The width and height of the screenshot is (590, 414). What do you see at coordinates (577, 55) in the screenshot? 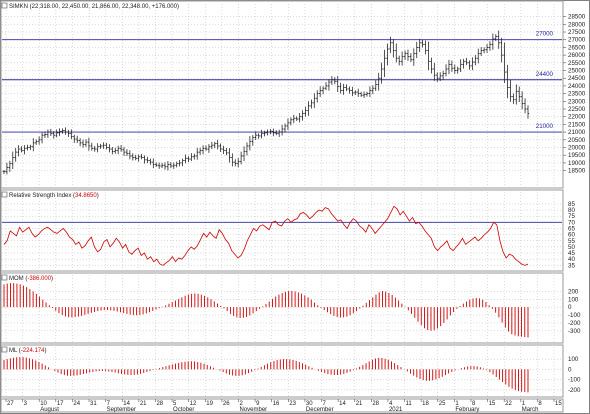
I see `price-y-tick-label: 26000` at bounding box center [577, 55].